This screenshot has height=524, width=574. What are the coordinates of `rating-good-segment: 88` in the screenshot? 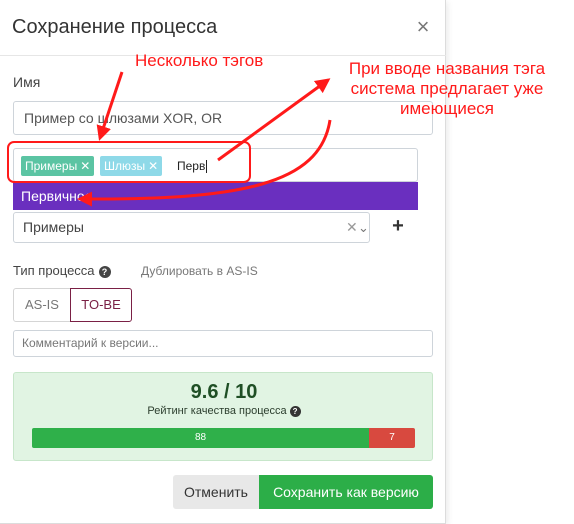 It's located at (200, 438).